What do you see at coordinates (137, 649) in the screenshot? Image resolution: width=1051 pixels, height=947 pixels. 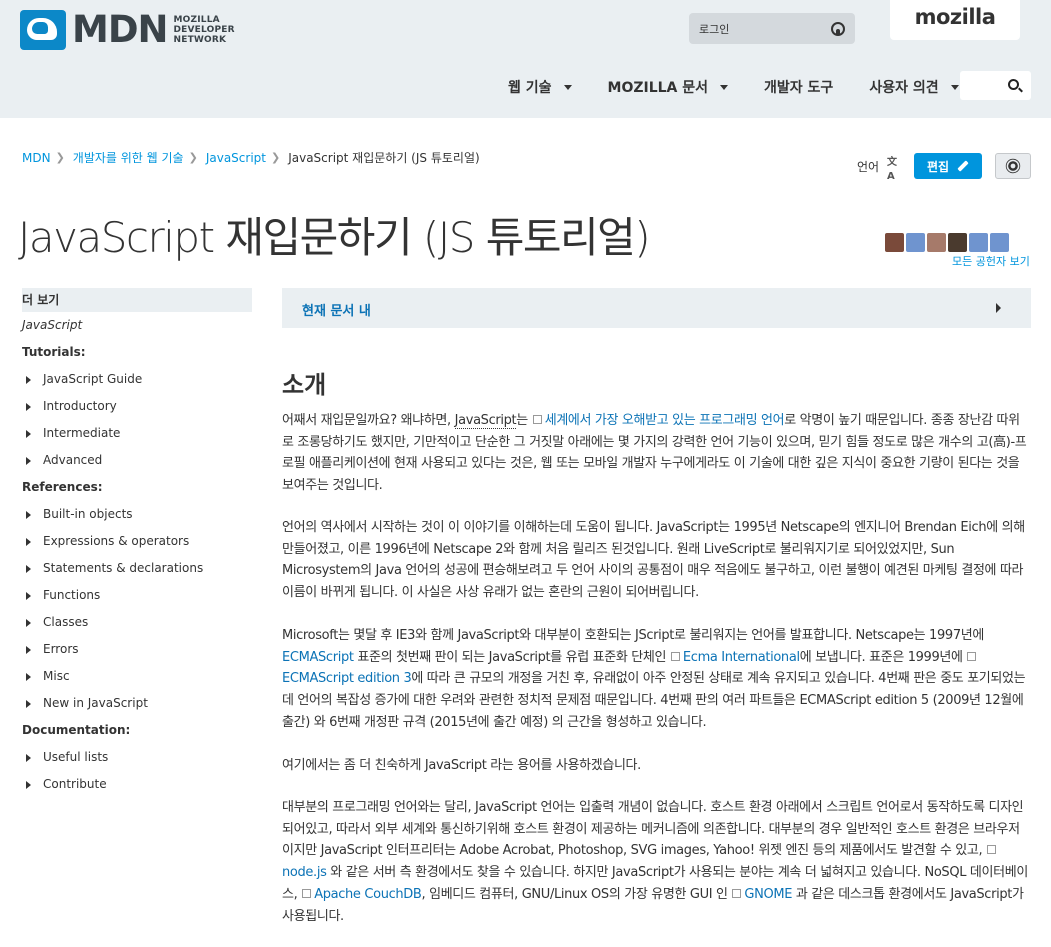 I see `sidebar-item-reference: Errors` at bounding box center [137, 649].